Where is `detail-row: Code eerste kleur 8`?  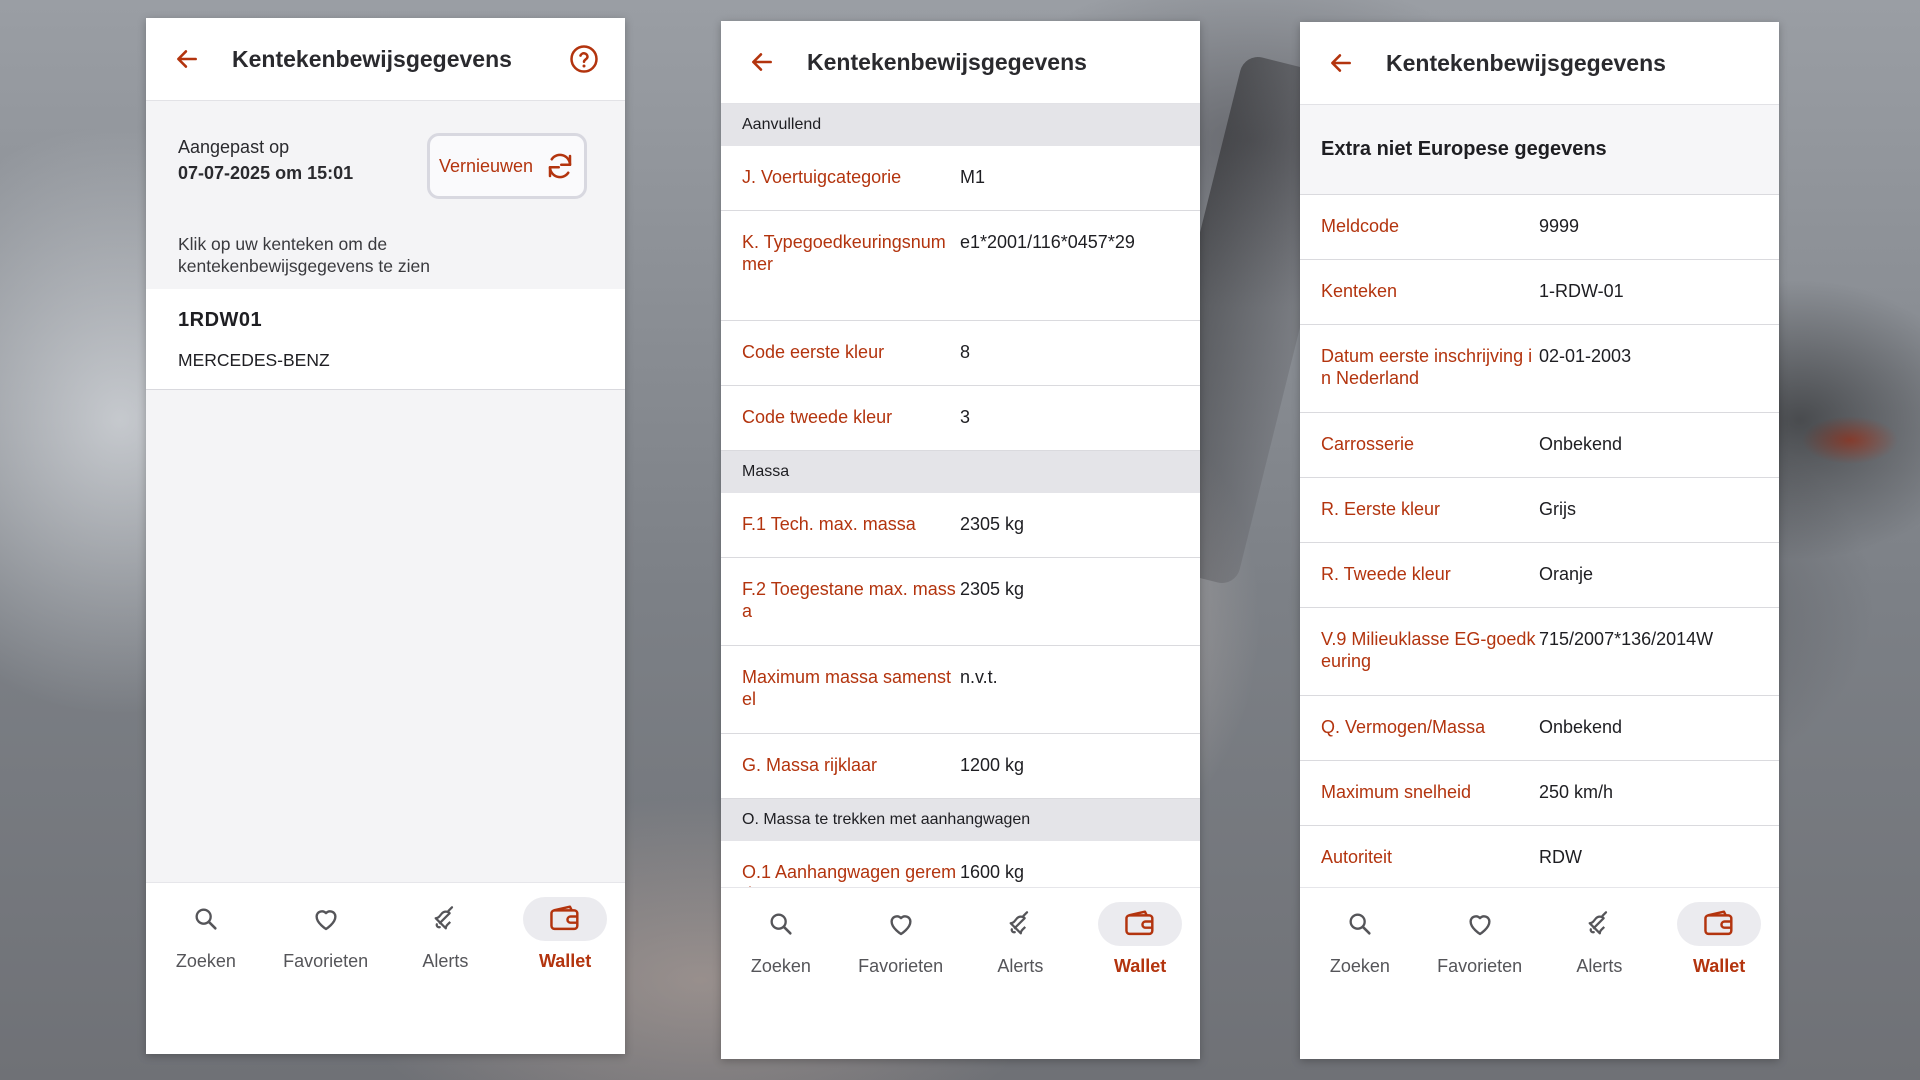
detail-row: Code eerste kleur 8 is located at coordinates (960, 353).